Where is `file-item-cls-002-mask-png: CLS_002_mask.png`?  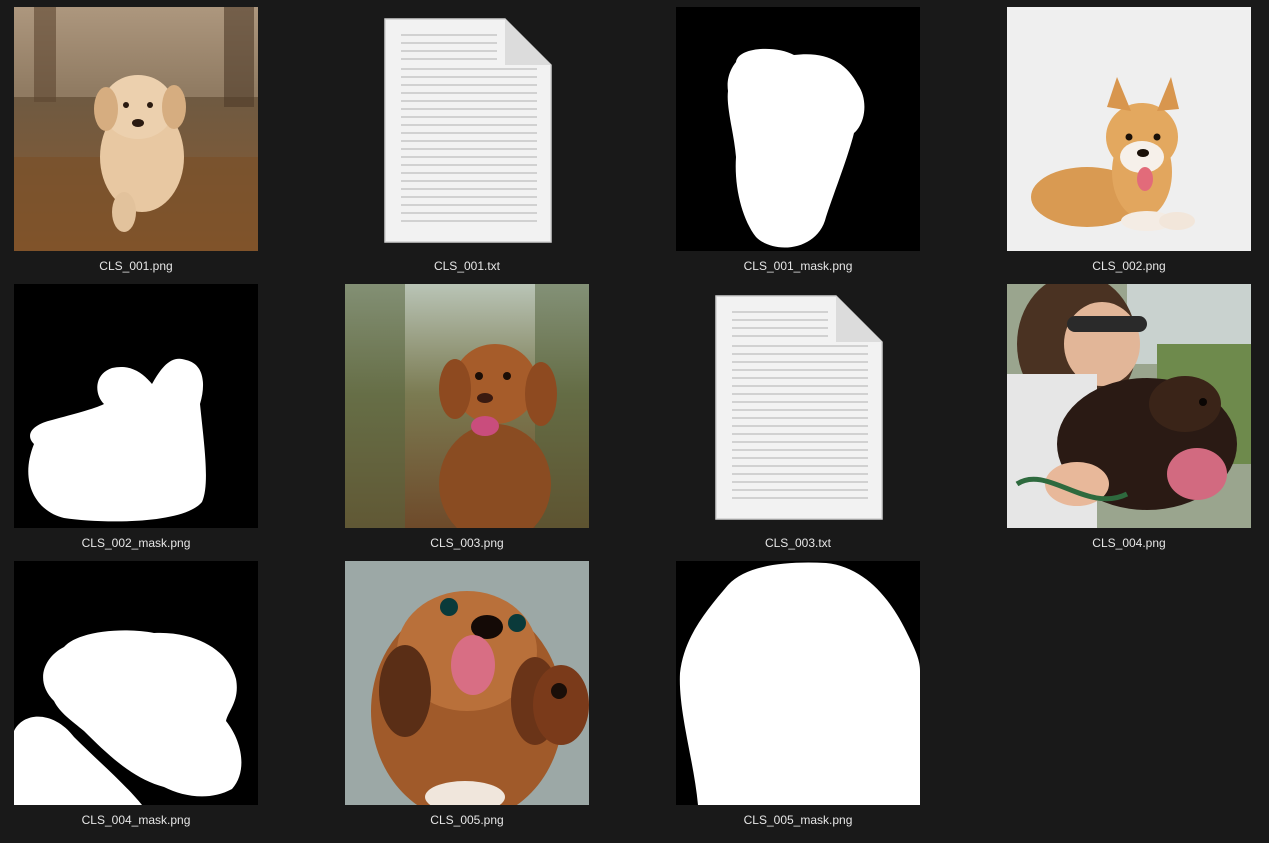 file-item-cls-002-mask-png: CLS_002_mask.png is located at coordinates (139, 413).